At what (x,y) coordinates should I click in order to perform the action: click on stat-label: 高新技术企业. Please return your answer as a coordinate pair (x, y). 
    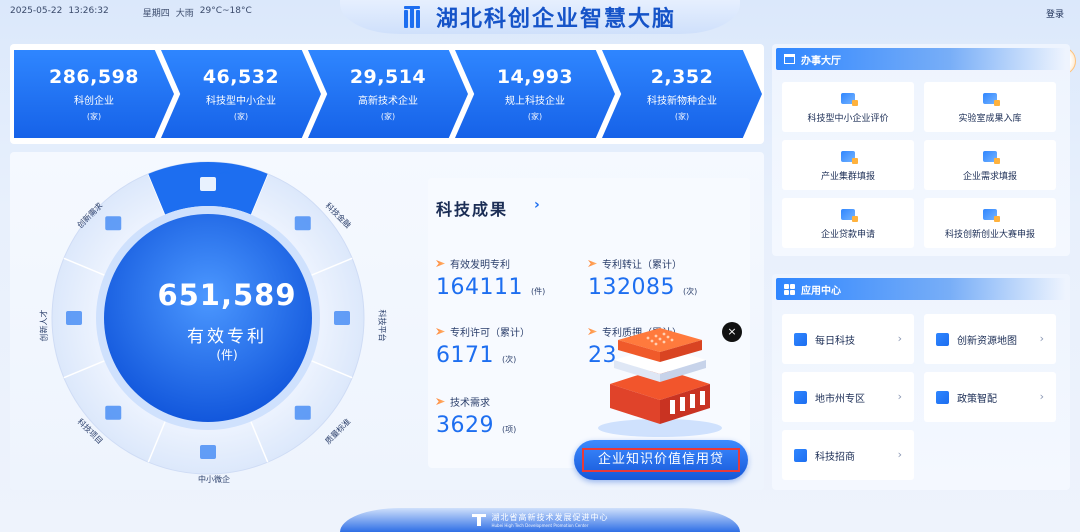
    Looking at the image, I should click on (388, 101).